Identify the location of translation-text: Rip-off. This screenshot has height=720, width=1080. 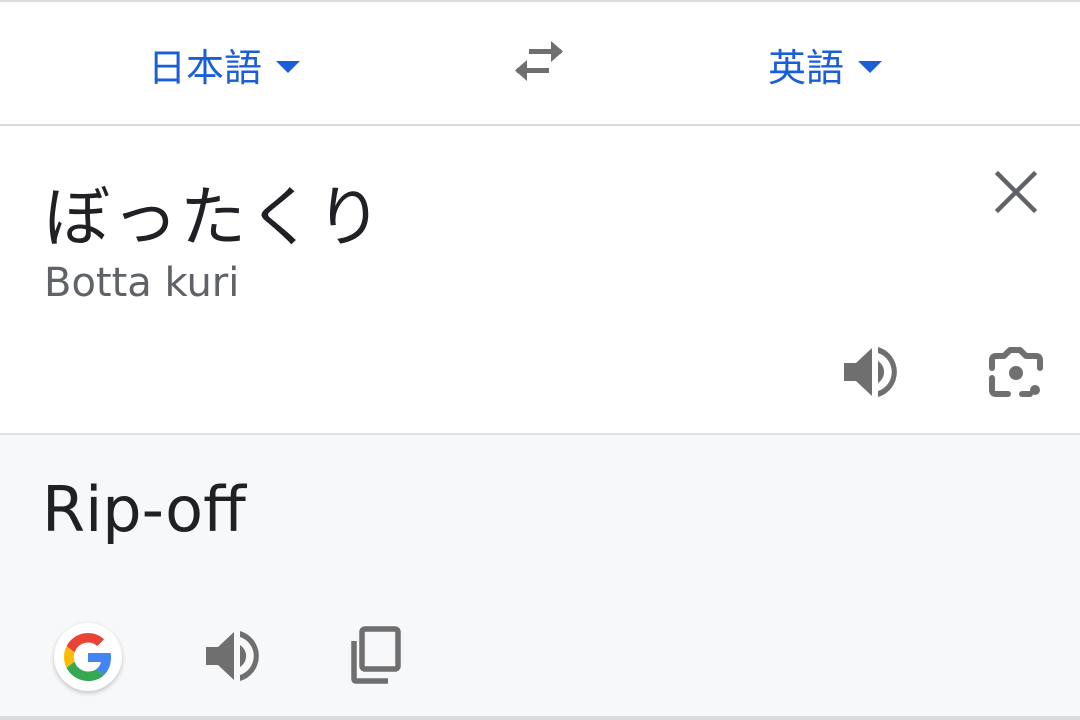
(144, 509).